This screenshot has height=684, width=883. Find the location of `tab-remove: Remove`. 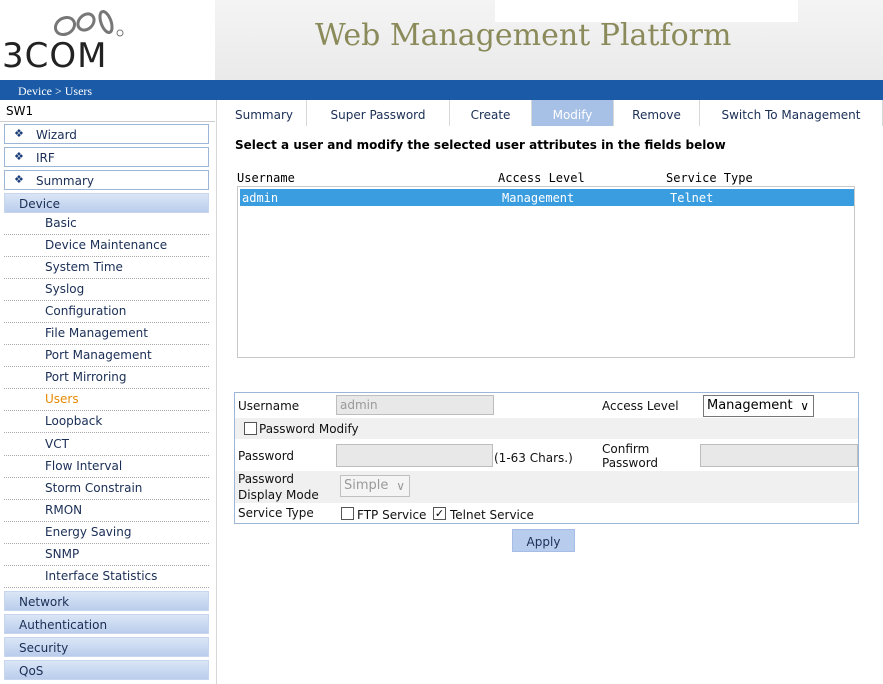

tab-remove: Remove is located at coordinates (657, 113).